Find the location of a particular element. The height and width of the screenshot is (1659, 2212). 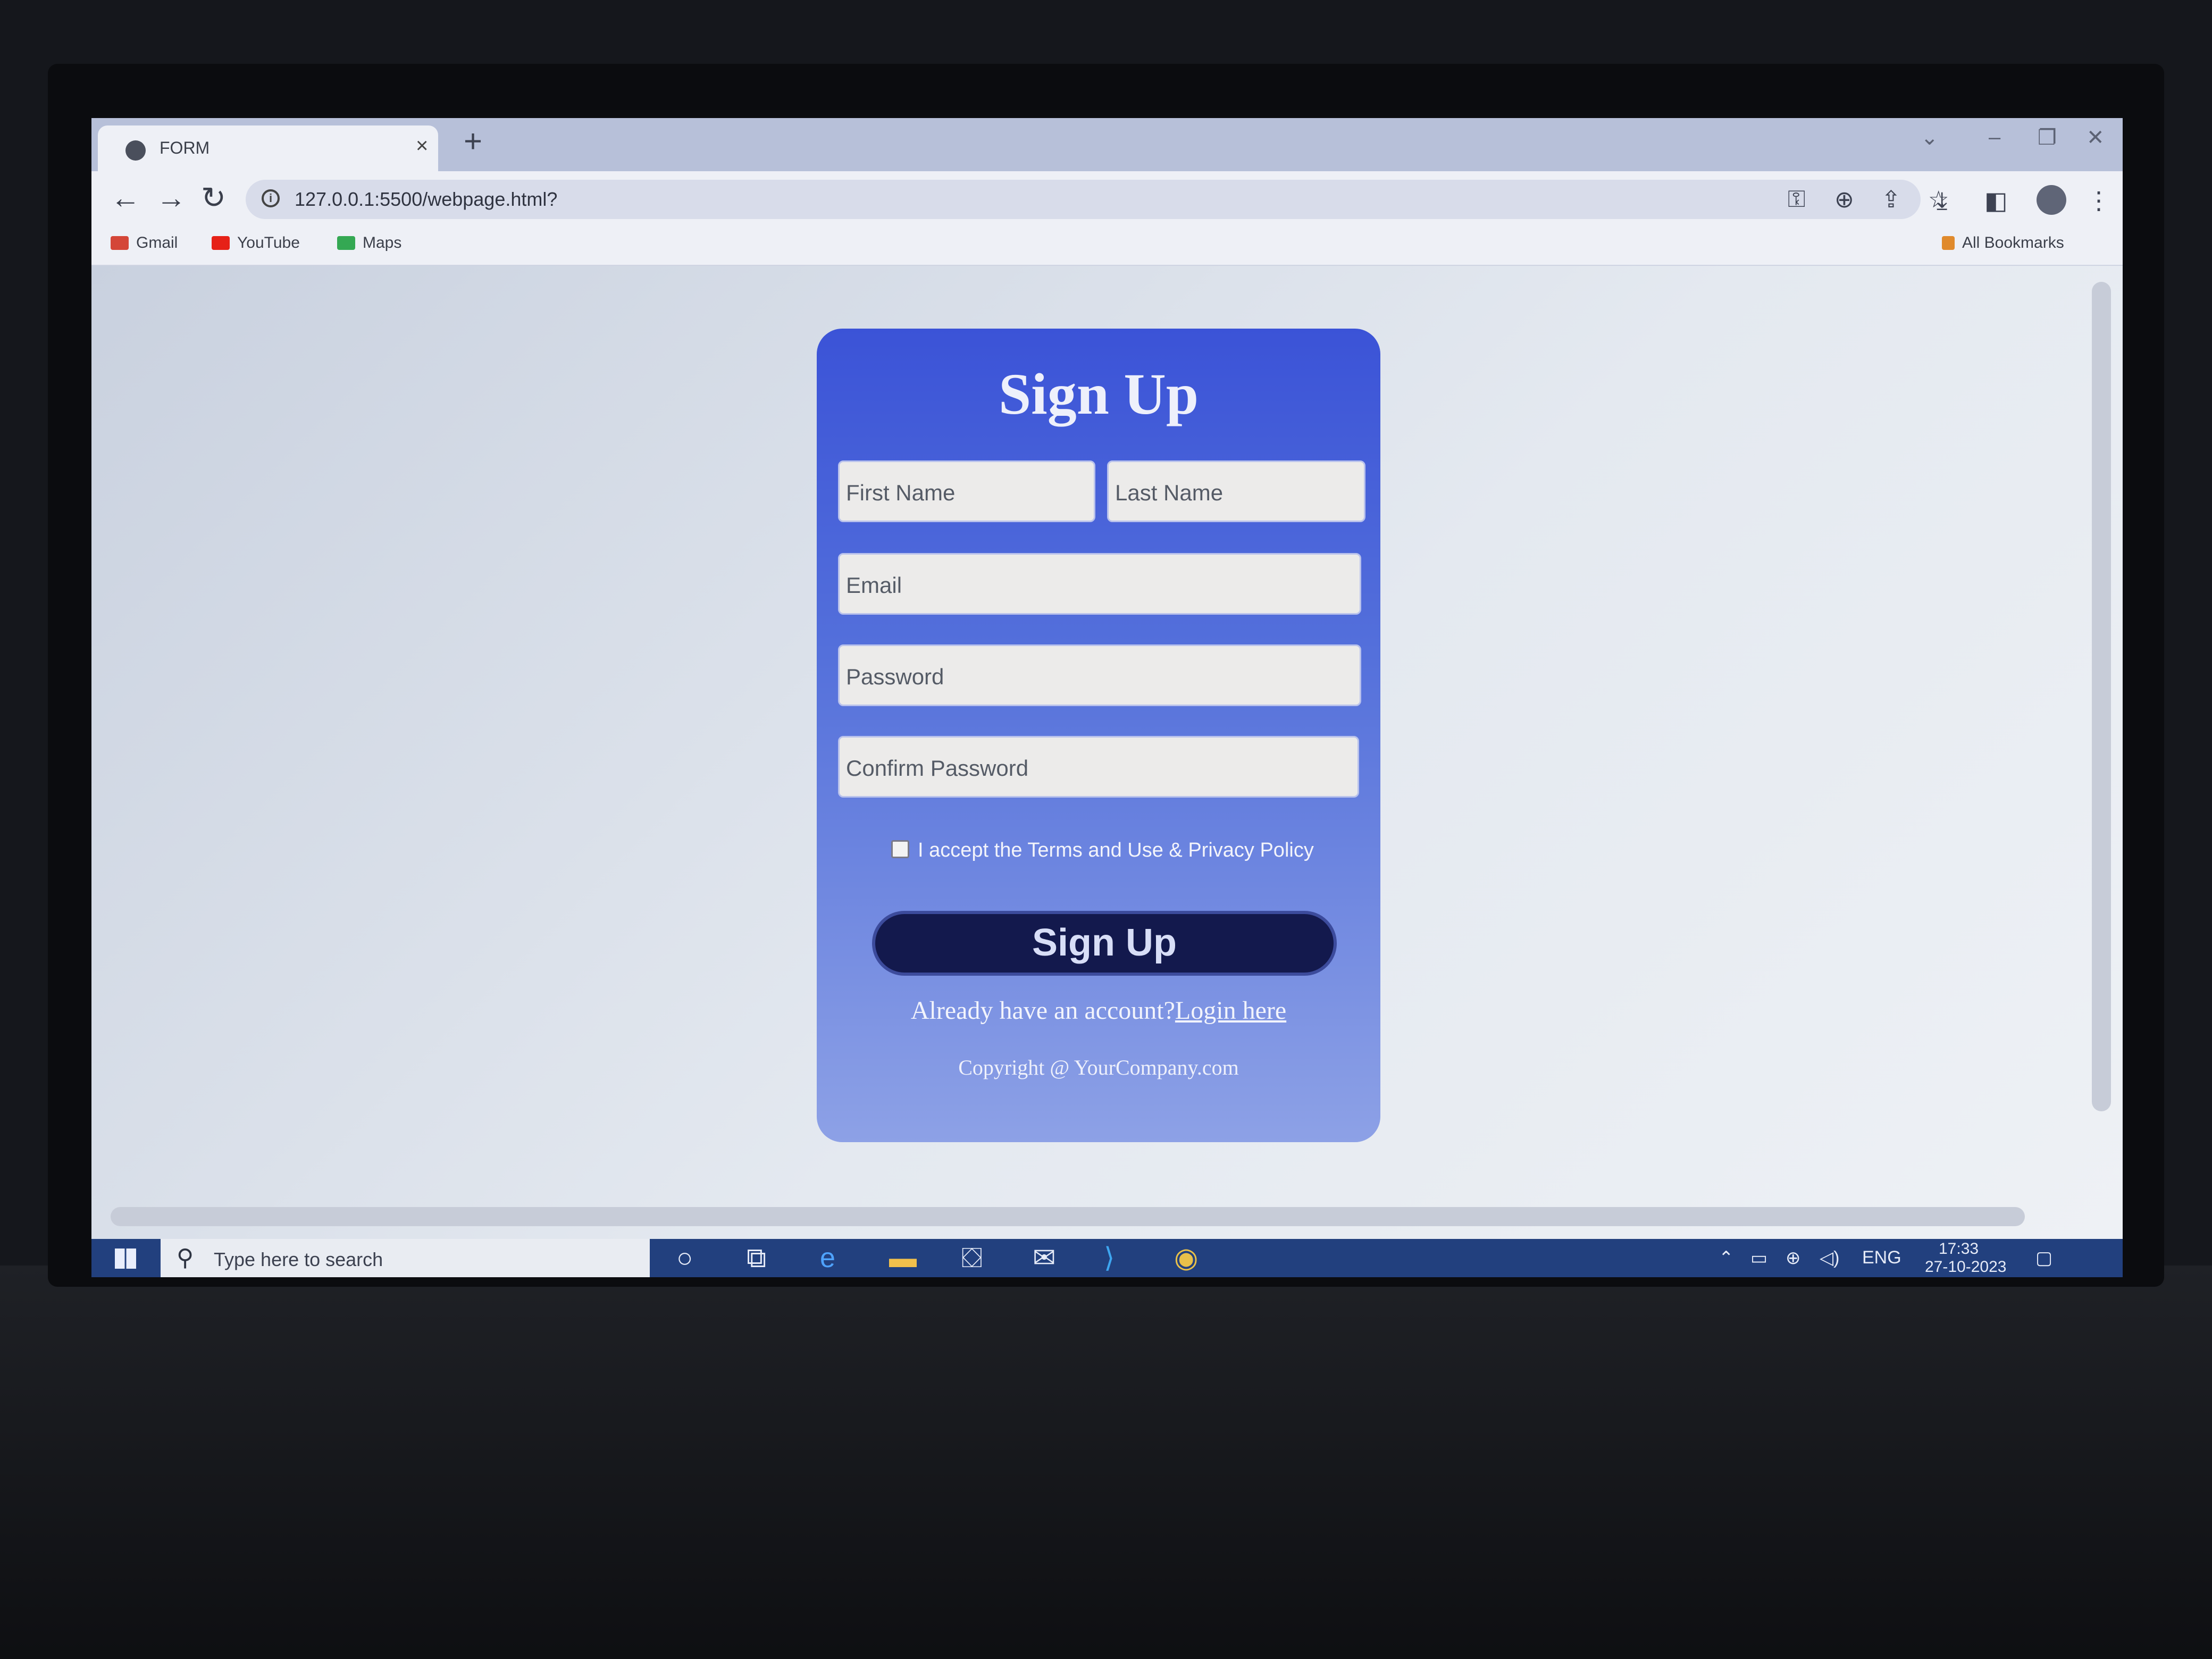

edge-icon: e is located at coordinates (827, 1258).